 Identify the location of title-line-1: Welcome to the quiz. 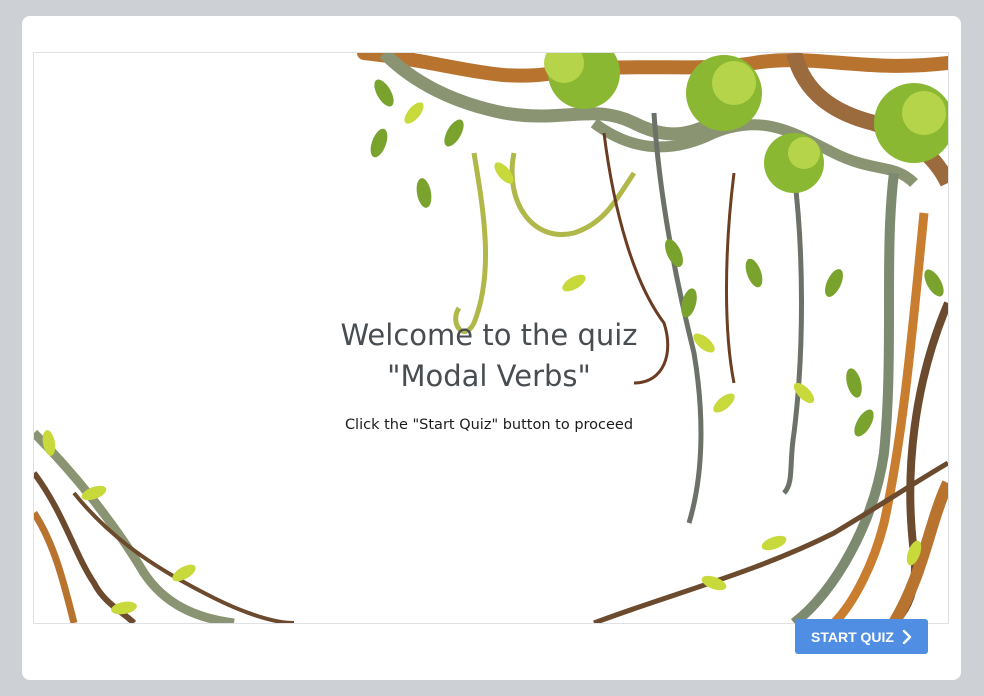
(489, 335).